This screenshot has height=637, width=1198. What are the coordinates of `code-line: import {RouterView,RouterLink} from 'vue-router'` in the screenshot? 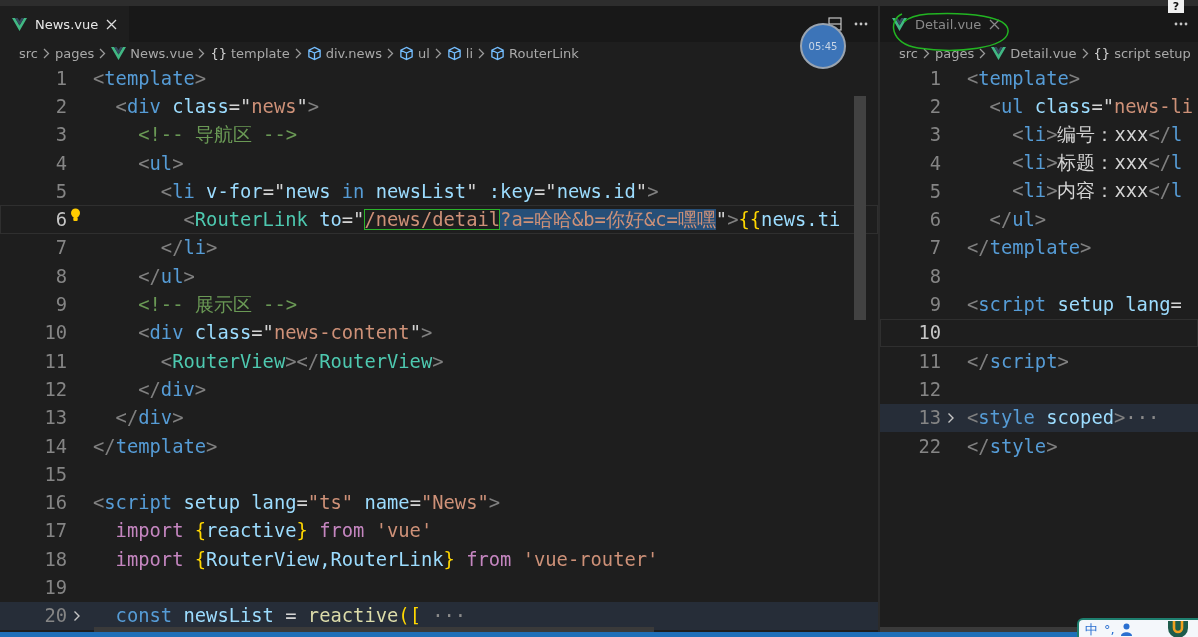 It's located at (386, 559).